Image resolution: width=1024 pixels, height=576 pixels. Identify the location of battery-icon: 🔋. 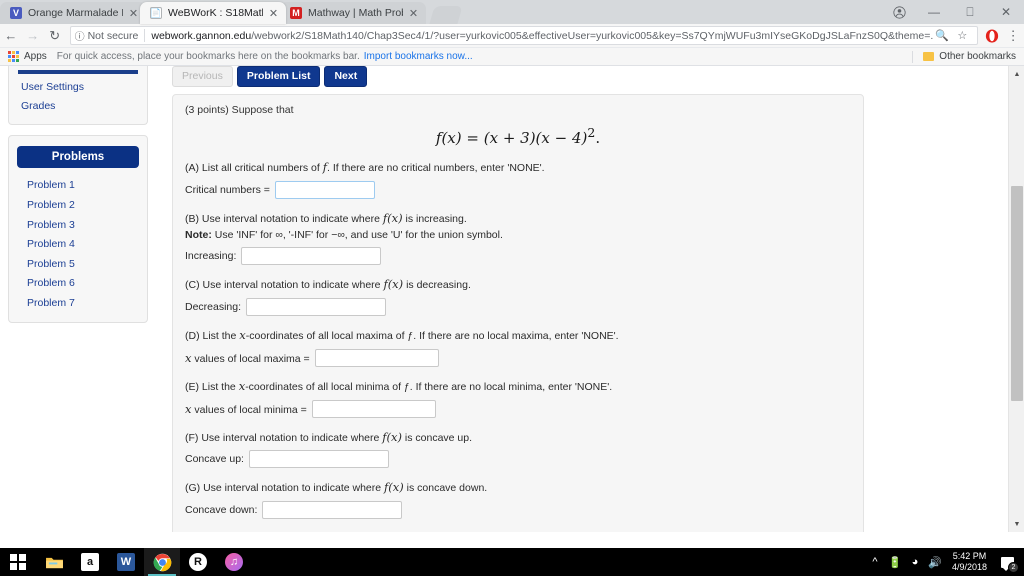
(895, 562).